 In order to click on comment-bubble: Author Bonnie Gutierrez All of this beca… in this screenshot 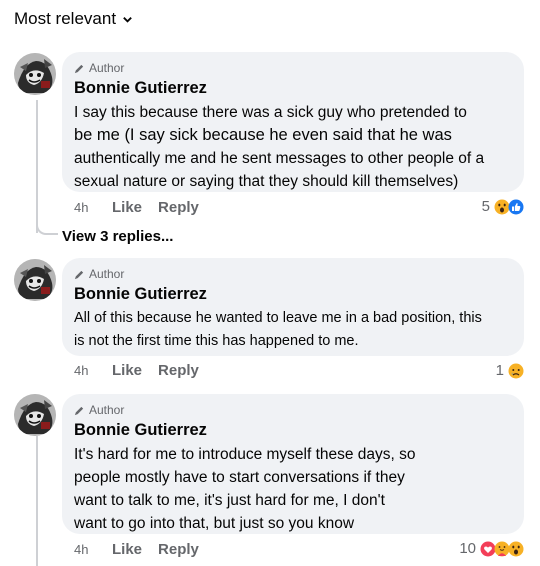, I will do `click(293, 307)`.